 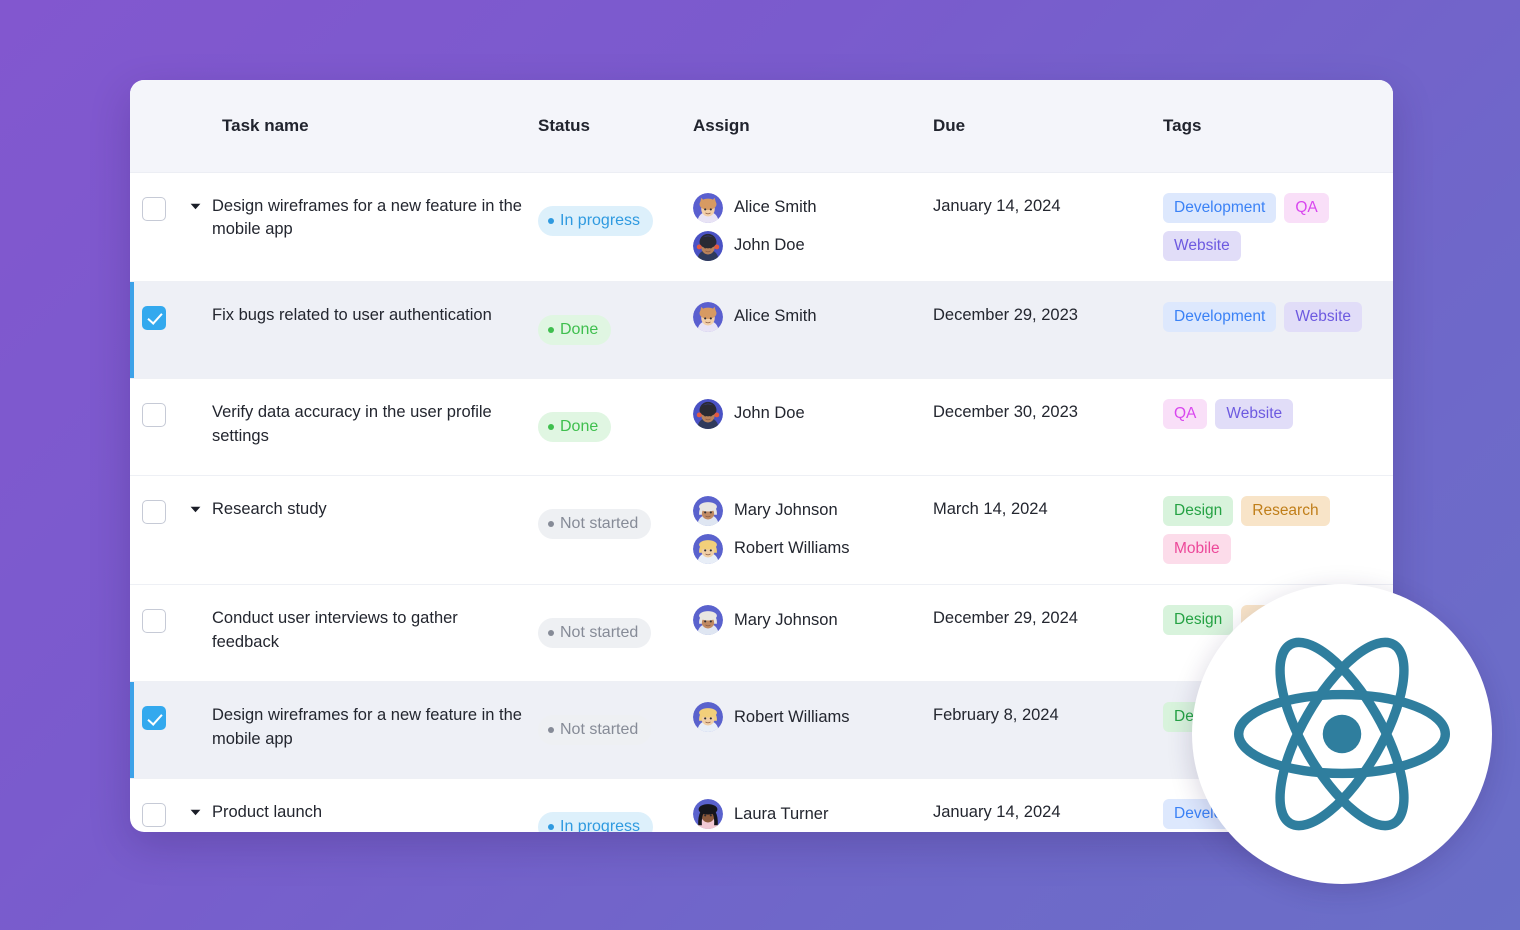 I want to click on column-header-tags: Tags, so click(x=1278, y=126).